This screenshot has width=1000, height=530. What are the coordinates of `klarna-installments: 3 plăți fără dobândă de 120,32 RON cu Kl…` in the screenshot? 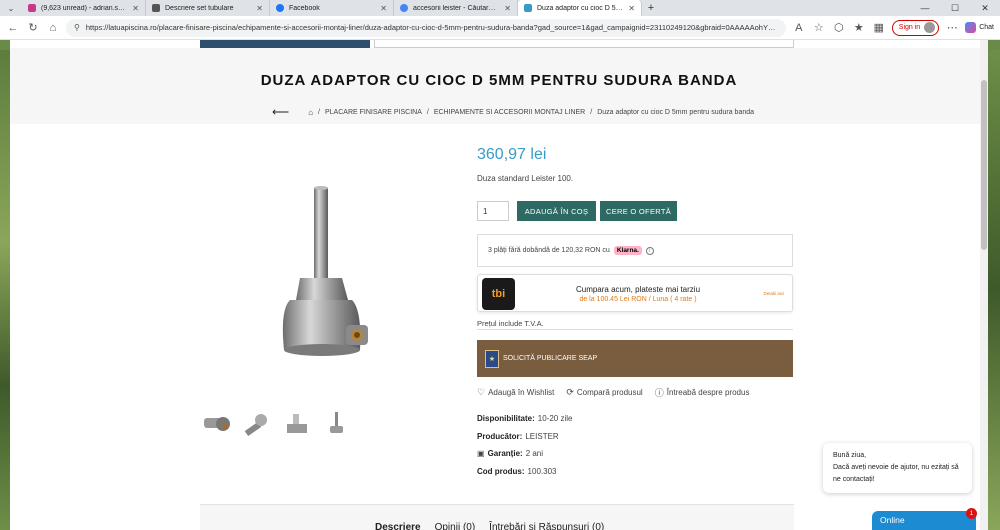 It's located at (635, 250).